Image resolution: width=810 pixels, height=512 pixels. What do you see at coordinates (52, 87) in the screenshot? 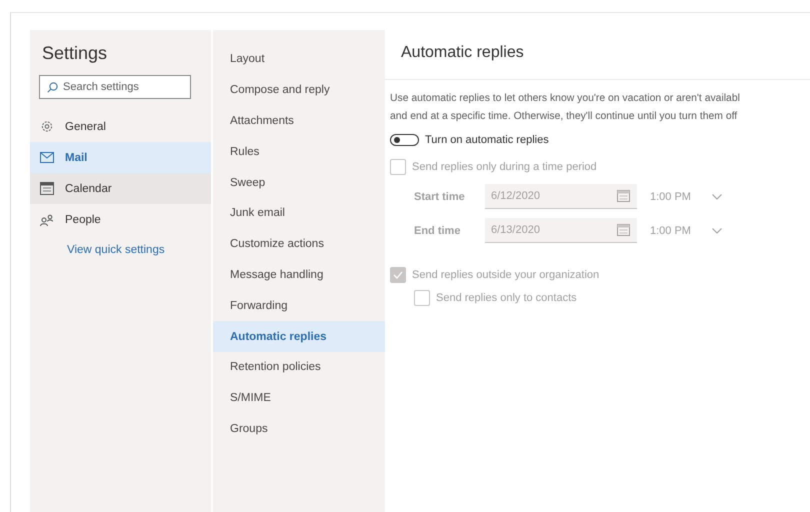
I see `search-icon` at bounding box center [52, 87].